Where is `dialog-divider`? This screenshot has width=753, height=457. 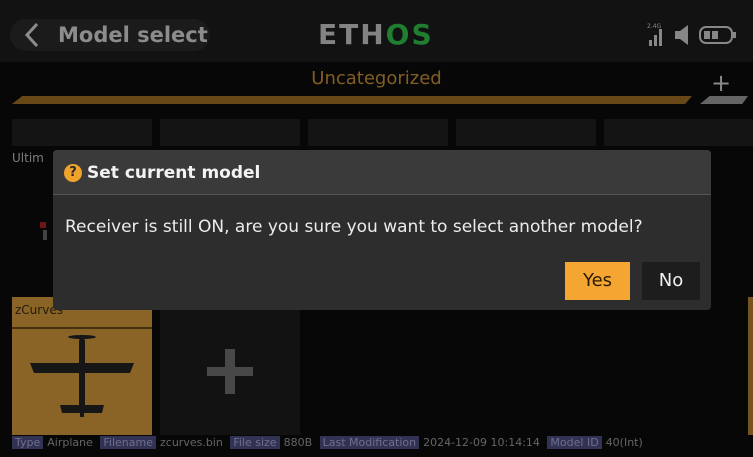
dialog-divider is located at coordinates (382, 194).